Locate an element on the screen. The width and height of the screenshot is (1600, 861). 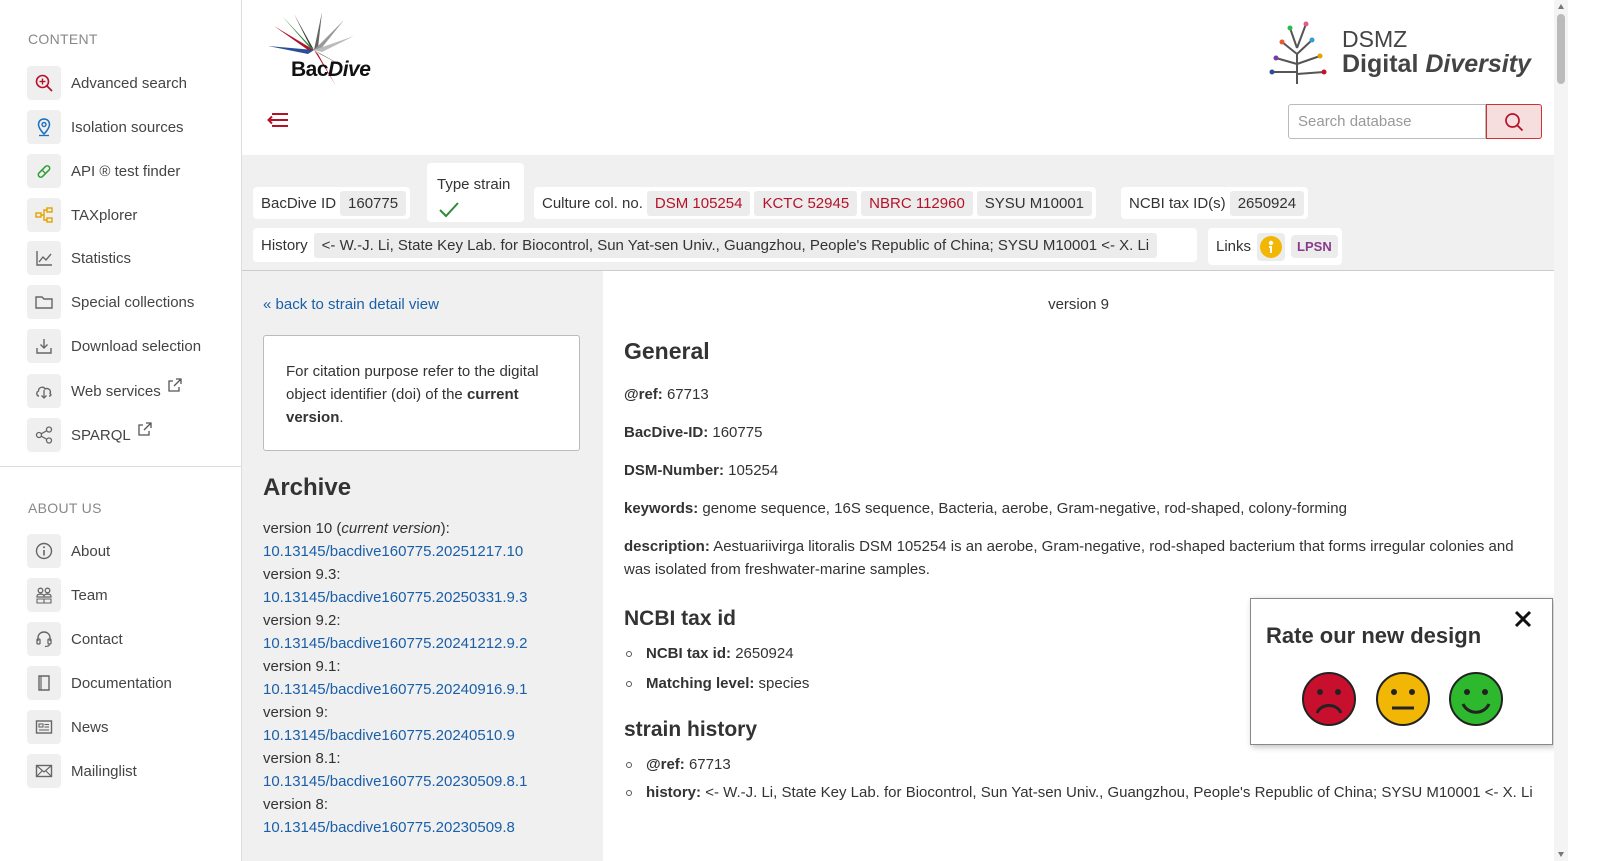
history-label: History is located at coordinates (284, 245).